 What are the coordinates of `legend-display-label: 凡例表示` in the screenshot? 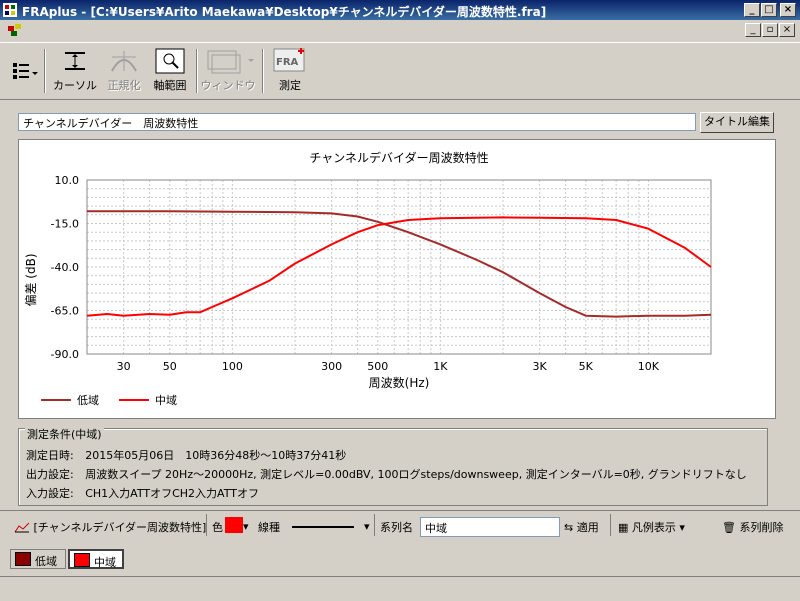 It's located at (653, 527).